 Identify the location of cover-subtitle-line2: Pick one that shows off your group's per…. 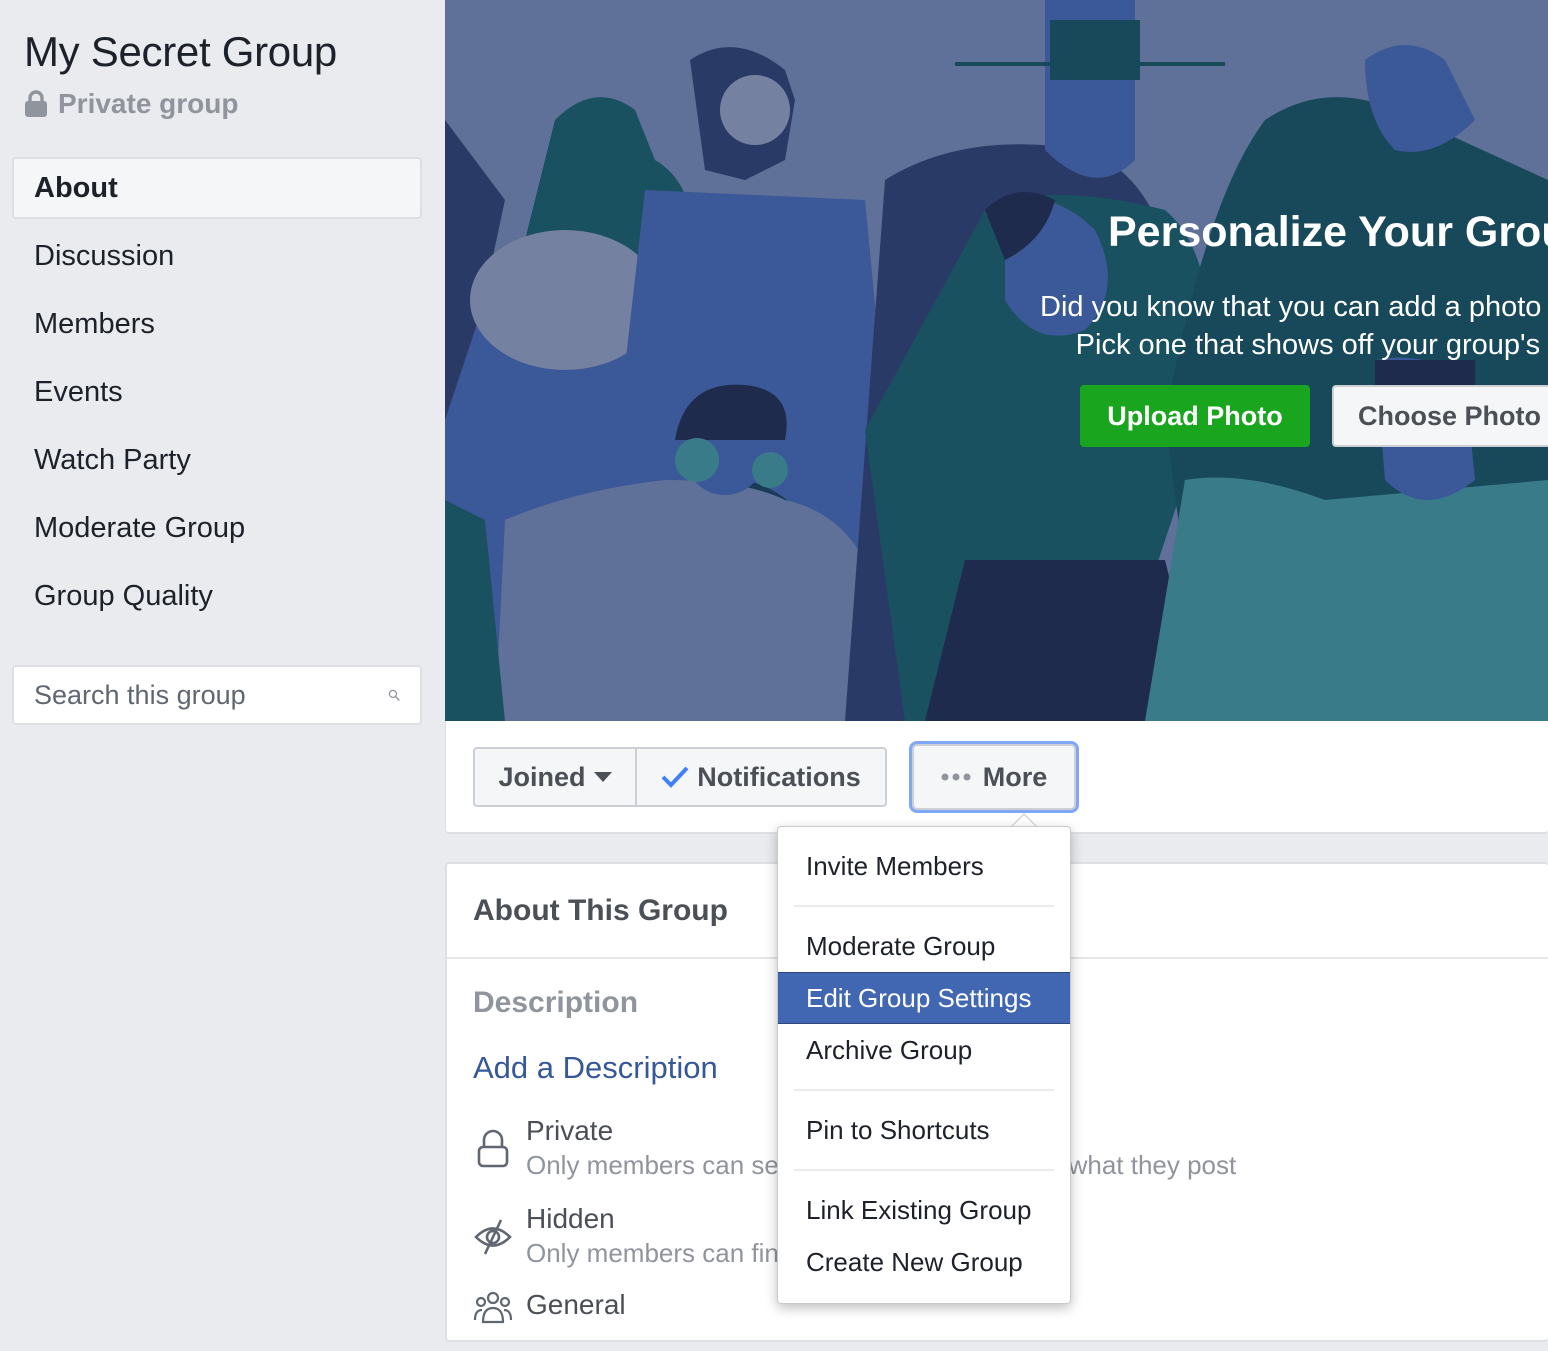
(1311, 345).